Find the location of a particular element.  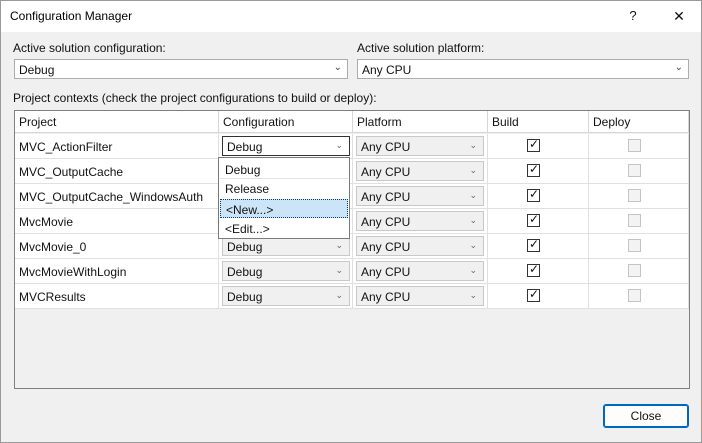

close-button: Close is located at coordinates (646, 416).